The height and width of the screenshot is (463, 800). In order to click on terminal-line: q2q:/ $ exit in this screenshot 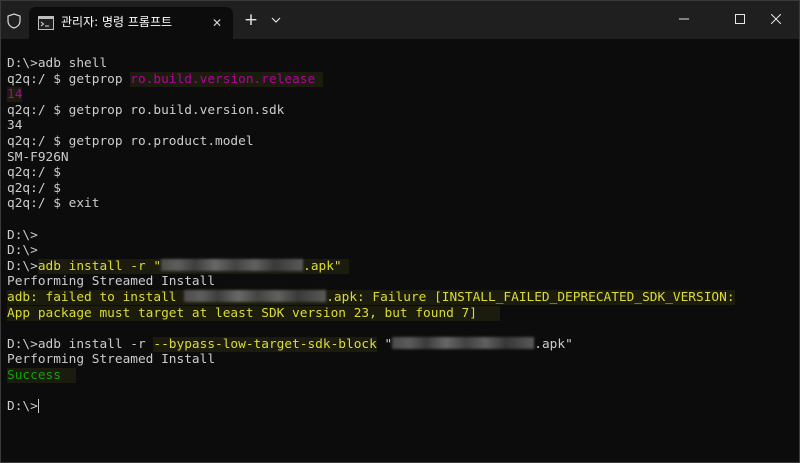, I will do `click(53, 204)`.